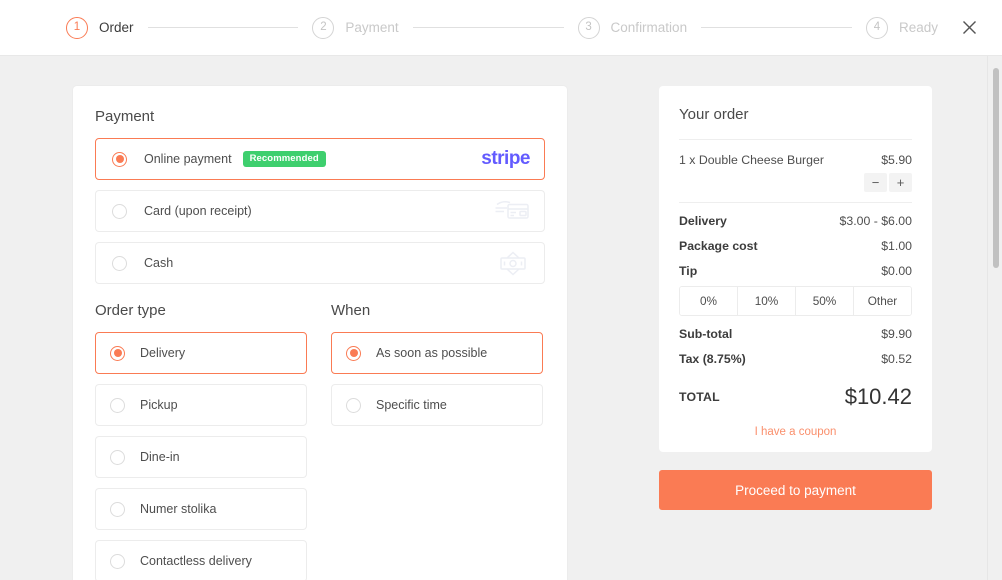  I want to click on order-type-option-pickup: Pickup, so click(201, 405).